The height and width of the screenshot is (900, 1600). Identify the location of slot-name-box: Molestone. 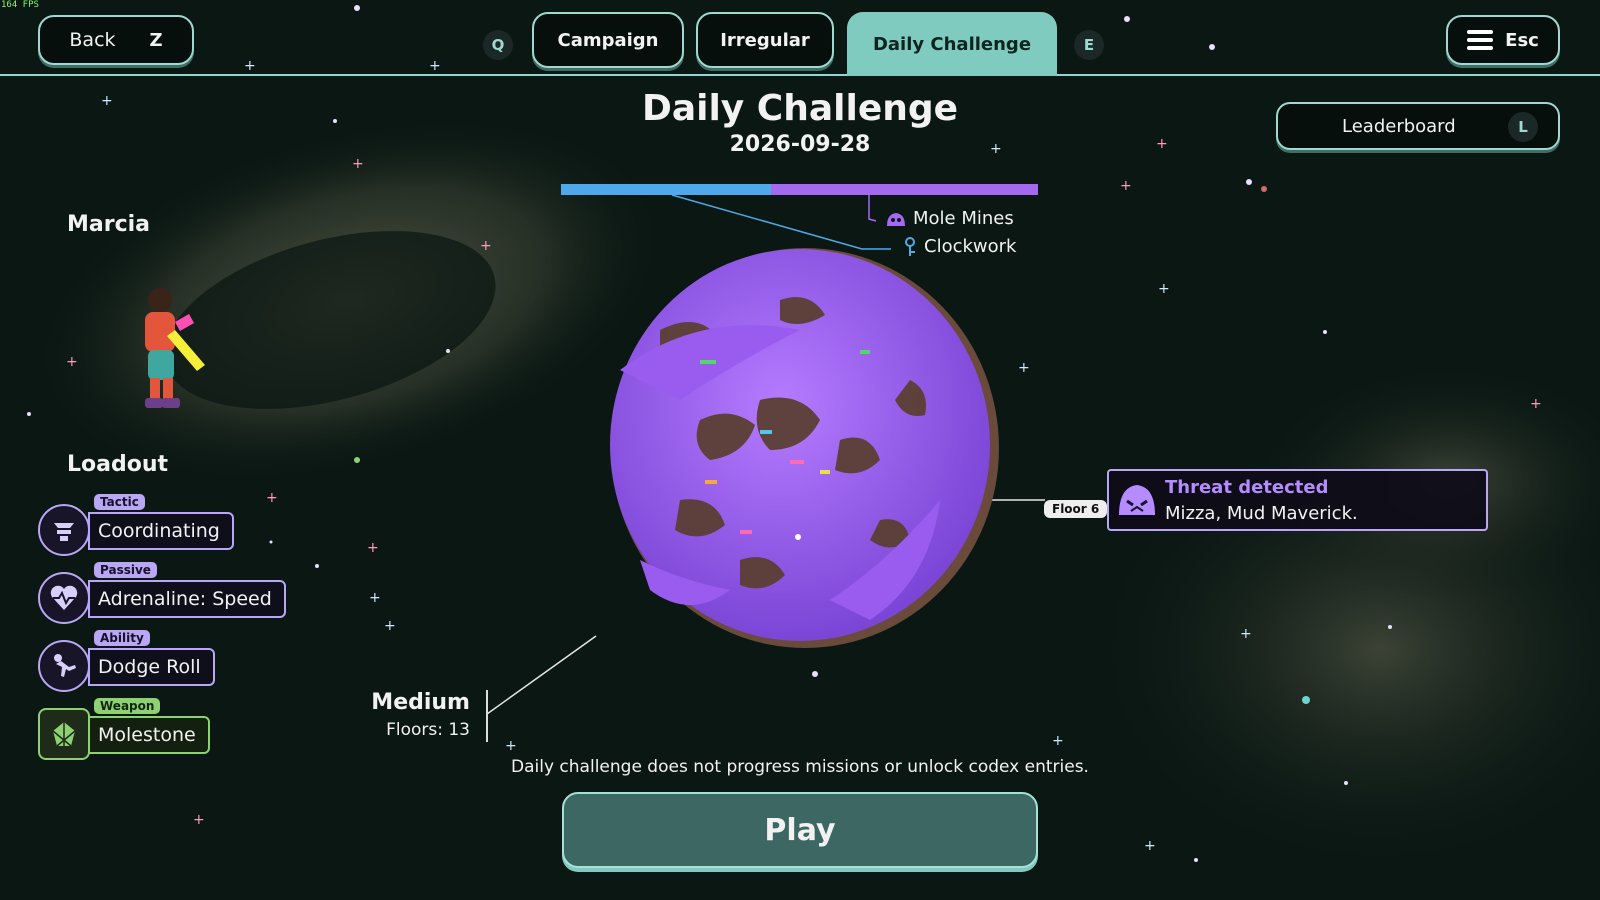
(149, 735).